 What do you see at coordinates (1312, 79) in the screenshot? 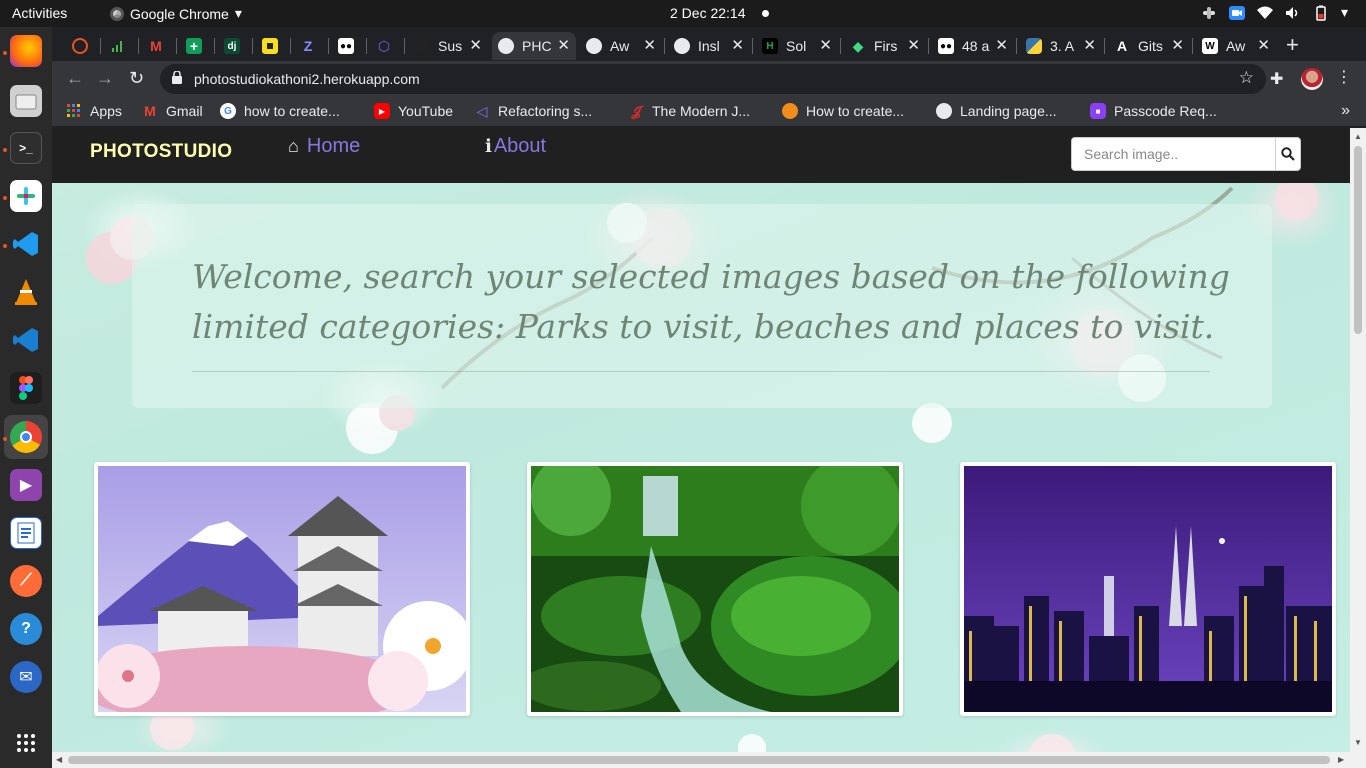
I see `avatar` at bounding box center [1312, 79].